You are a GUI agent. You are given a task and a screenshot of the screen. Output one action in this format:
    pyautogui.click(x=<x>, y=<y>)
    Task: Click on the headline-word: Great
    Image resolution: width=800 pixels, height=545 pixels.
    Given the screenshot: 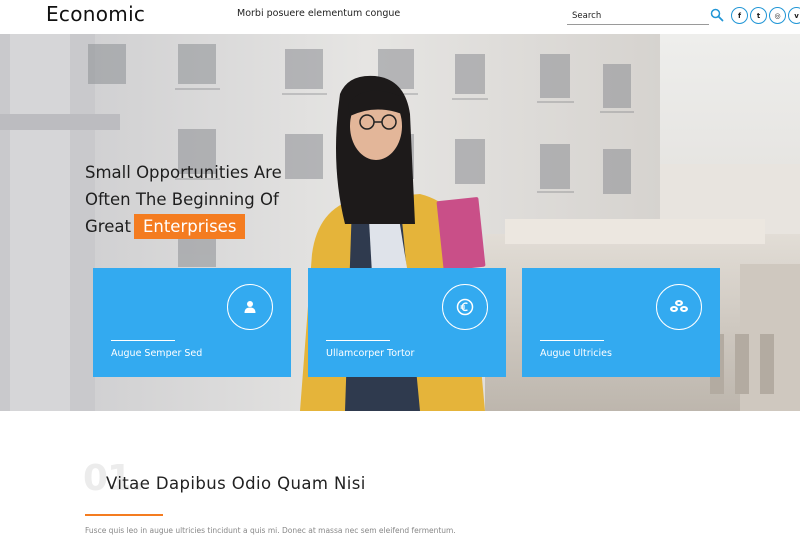 What is the action you would take?
    pyautogui.click(x=108, y=226)
    